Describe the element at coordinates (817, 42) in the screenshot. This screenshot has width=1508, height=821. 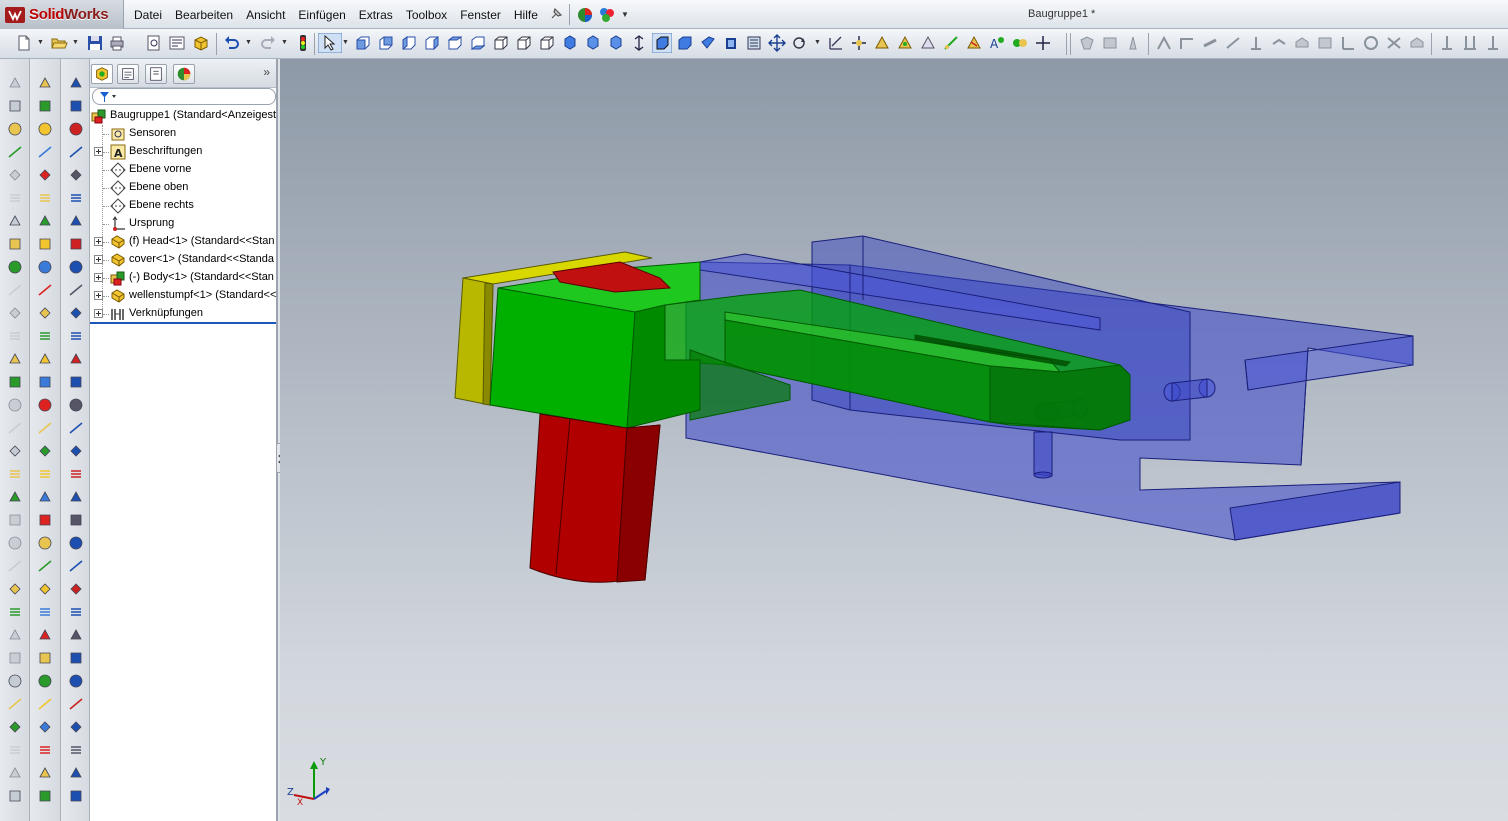
I see `rotate-dropdown-arrow: ▼` at that location.